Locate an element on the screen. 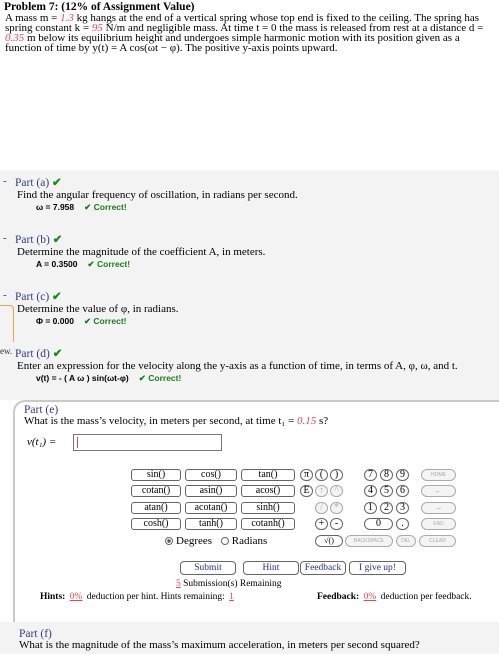 Image resolution: width=499 pixels, height=654 pixels. tanh-button: tanh() is located at coordinates (211, 524).